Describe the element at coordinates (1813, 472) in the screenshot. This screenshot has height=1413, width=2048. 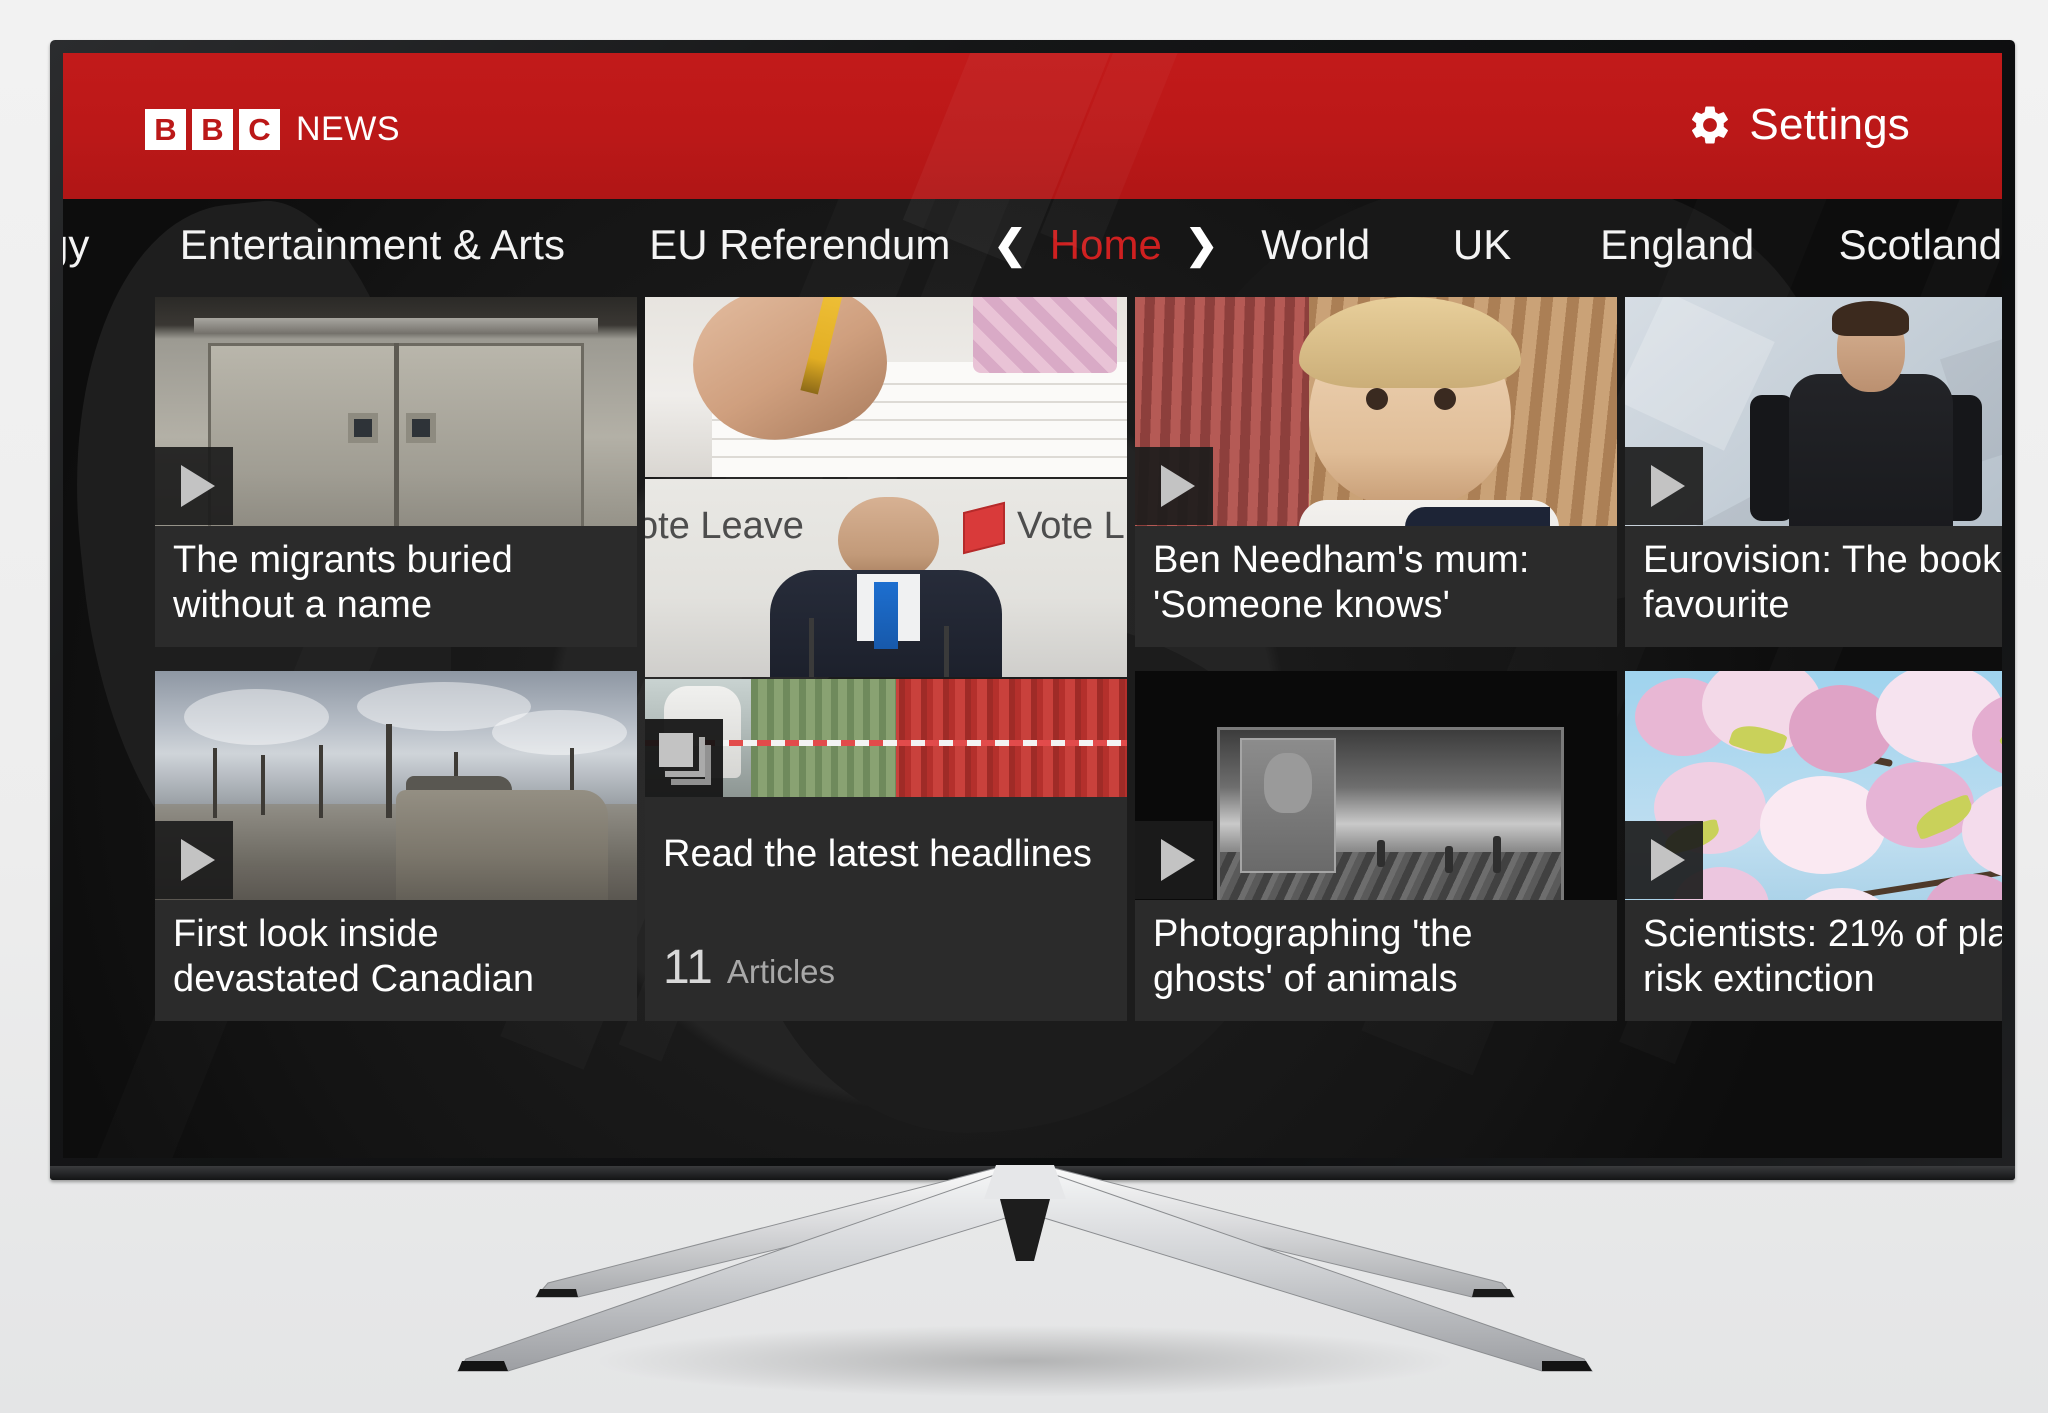
I see `card-eurovision: Eurovision: The bookie favourite` at that location.